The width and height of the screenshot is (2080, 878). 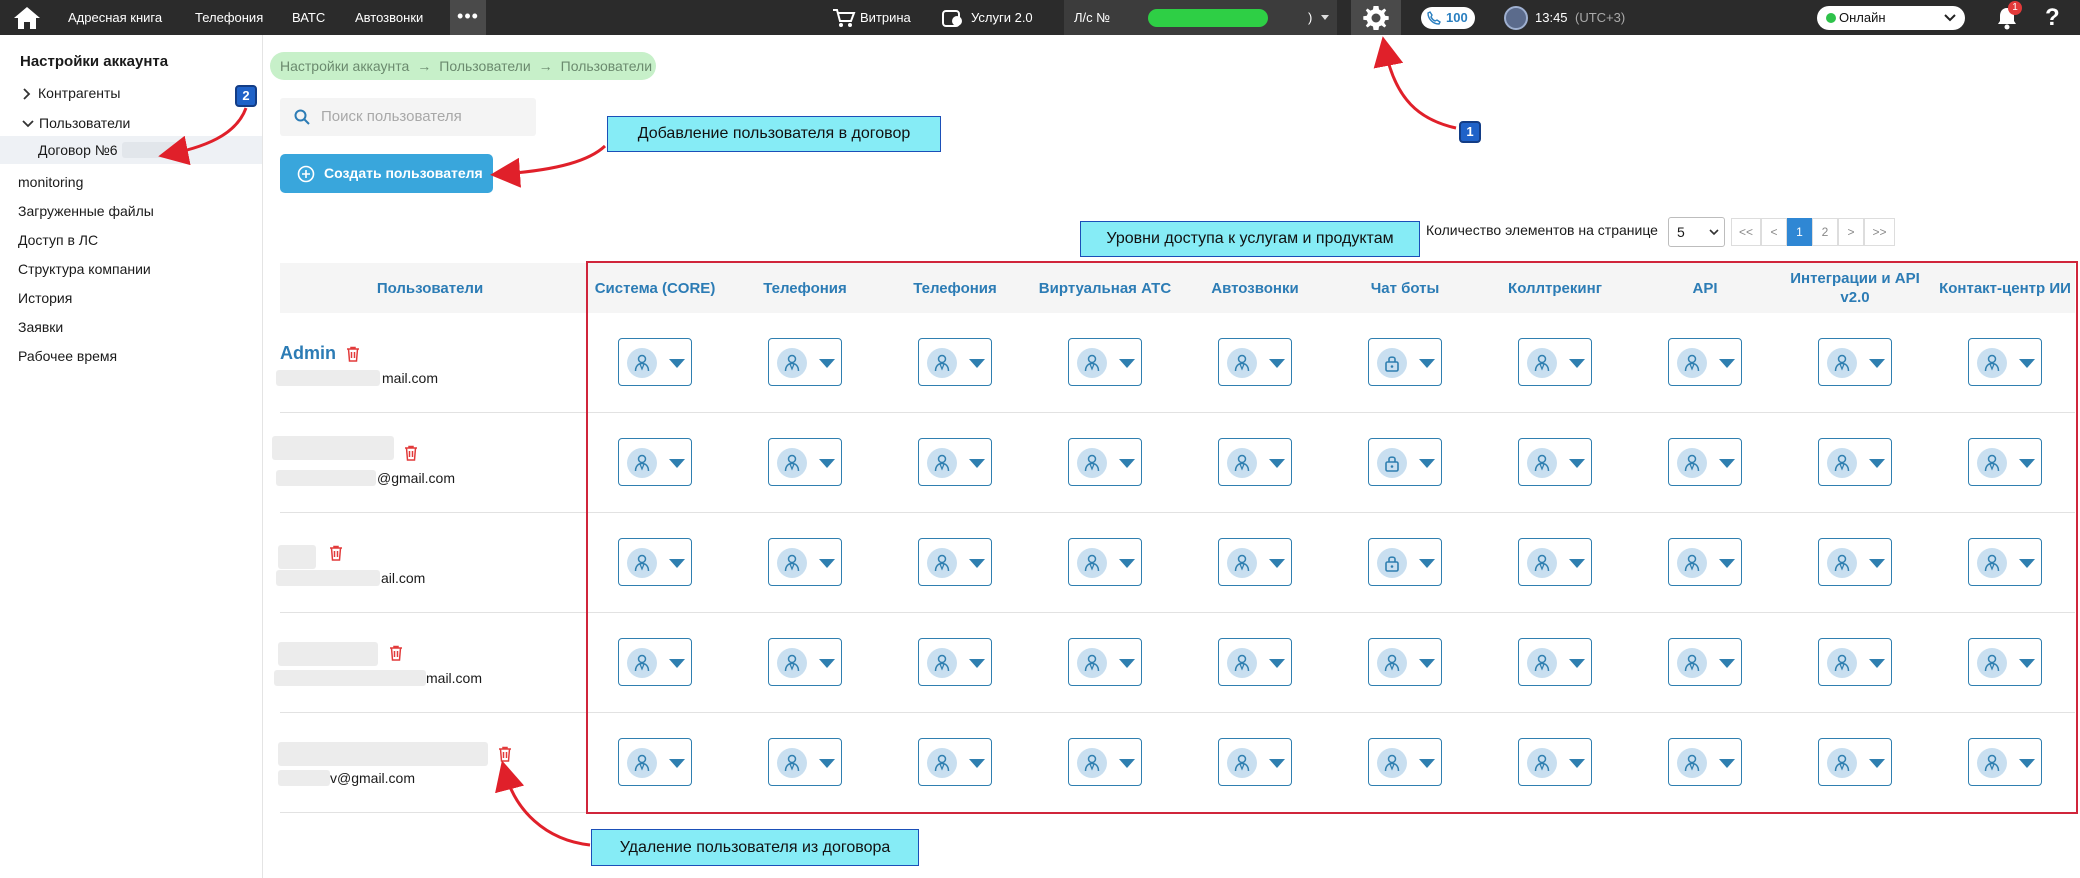 What do you see at coordinates (246, 96) in the screenshot?
I see `annotation-badge-2: 2` at bounding box center [246, 96].